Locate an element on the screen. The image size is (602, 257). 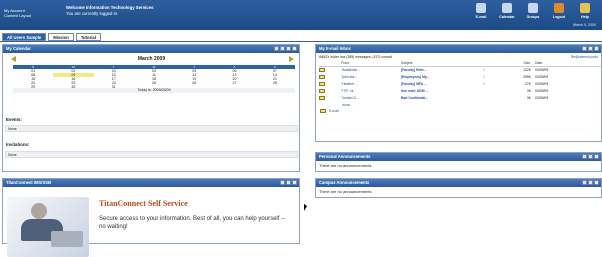
tab-all-users-sample: All Users Sample is located at coordinates (24, 37).